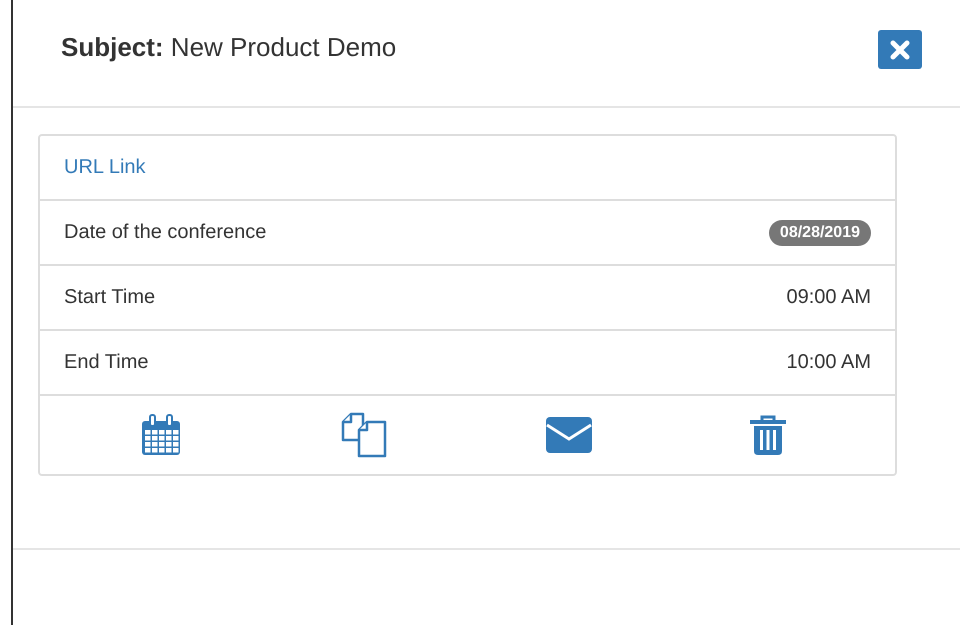 The height and width of the screenshot is (625, 960). Describe the element at coordinates (569, 435) in the screenshot. I see `envelope-icon` at that location.